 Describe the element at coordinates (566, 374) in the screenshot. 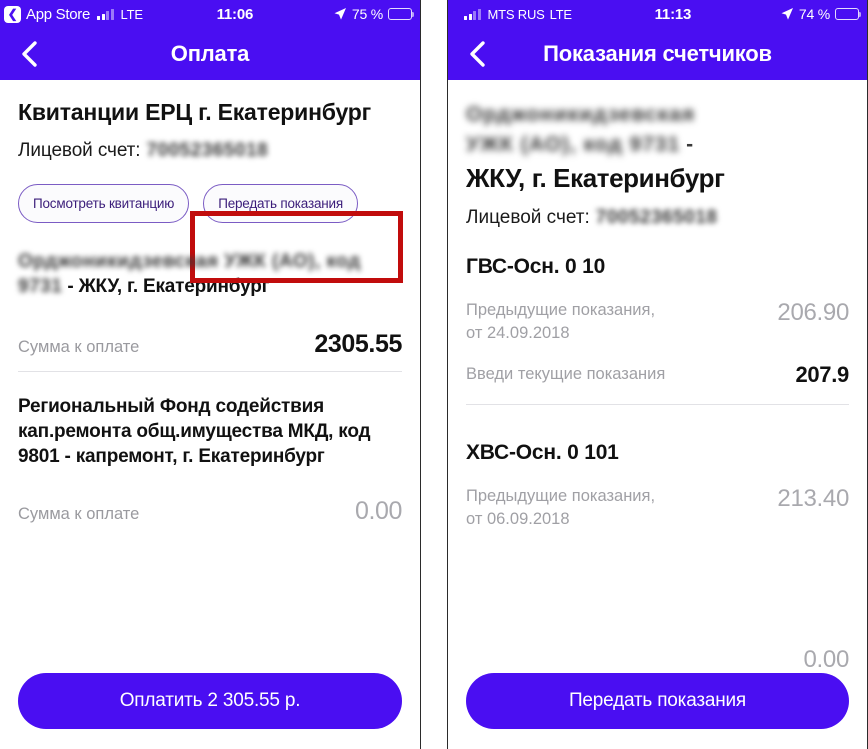

I see `current-reading-label-gvs: Введи текущие показания` at that location.